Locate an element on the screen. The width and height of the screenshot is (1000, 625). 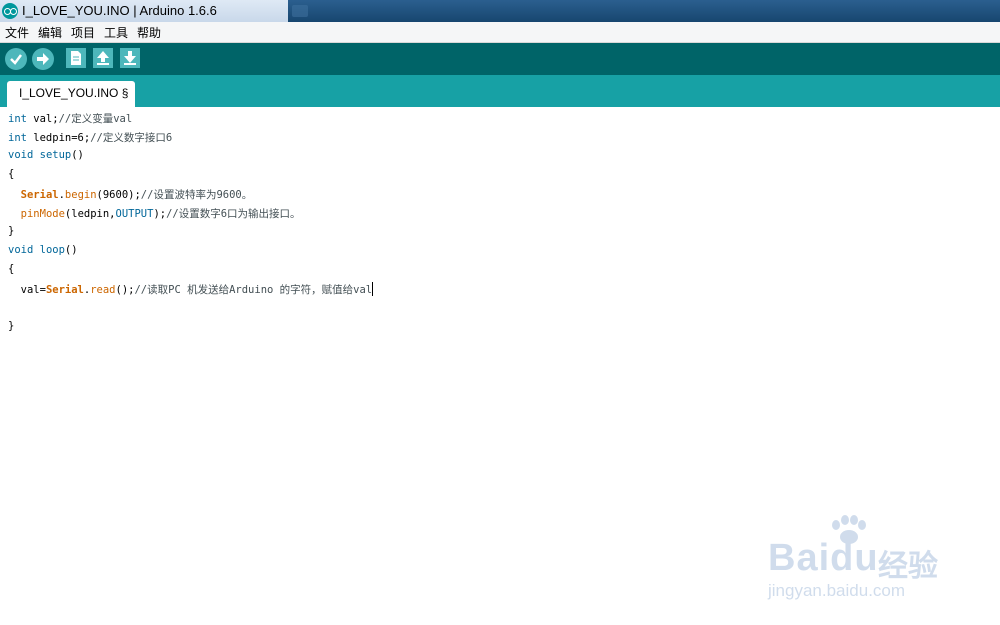
menu-help: 帮助 is located at coordinates (149, 32).